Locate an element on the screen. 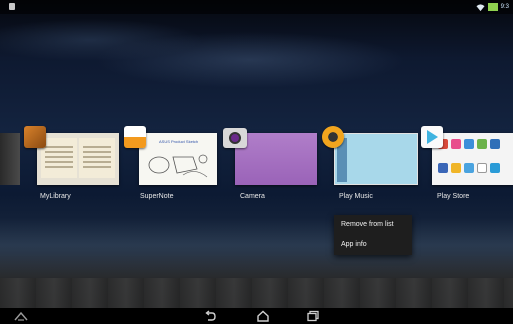 This screenshot has width=513, height=324. home-icon is located at coordinates (263, 316).